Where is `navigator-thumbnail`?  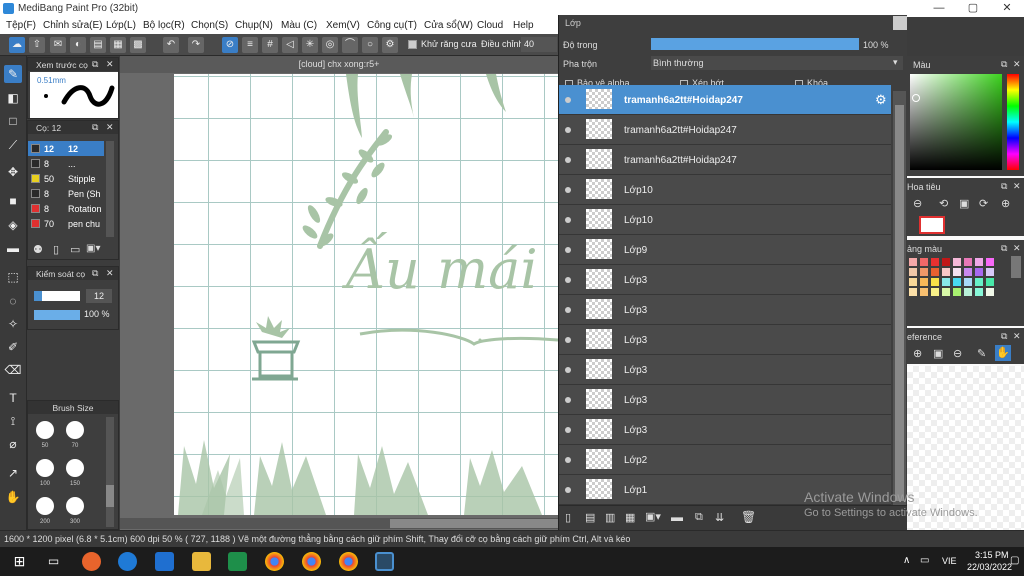 navigator-thumbnail is located at coordinates (932, 225).